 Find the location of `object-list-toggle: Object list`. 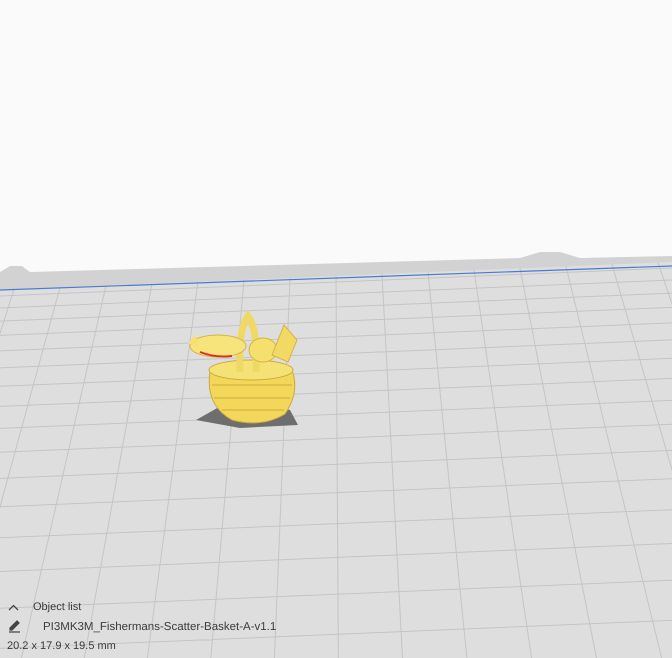

object-list-toggle: Object list is located at coordinates (142, 607).